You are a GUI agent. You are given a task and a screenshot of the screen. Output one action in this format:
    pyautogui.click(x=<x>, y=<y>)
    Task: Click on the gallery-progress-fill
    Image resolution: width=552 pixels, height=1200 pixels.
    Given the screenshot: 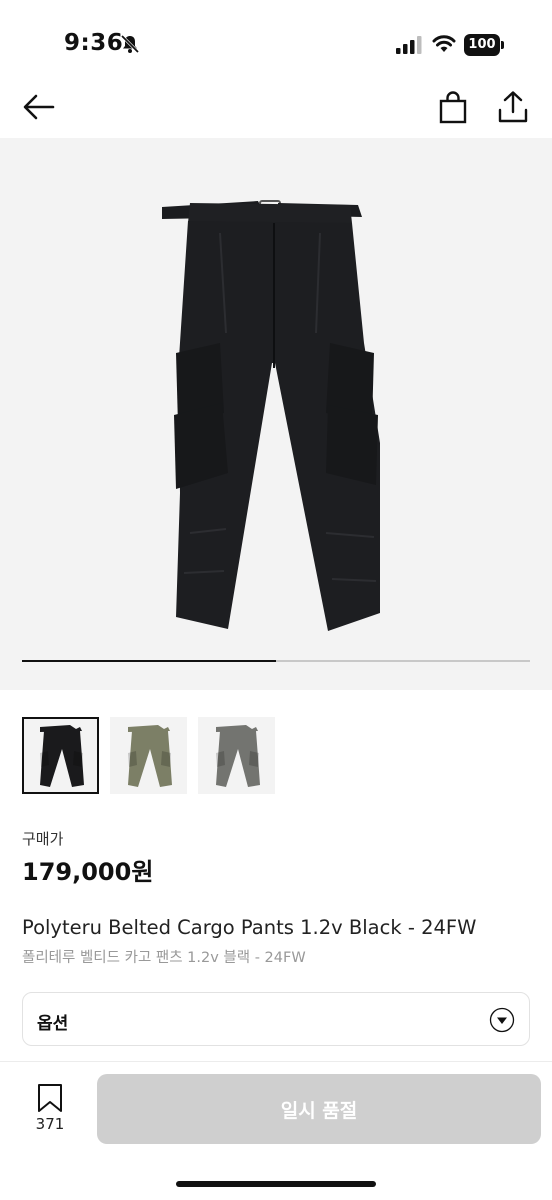 What is the action you would take?
    pyautogui.click(x=149, y=661)
    